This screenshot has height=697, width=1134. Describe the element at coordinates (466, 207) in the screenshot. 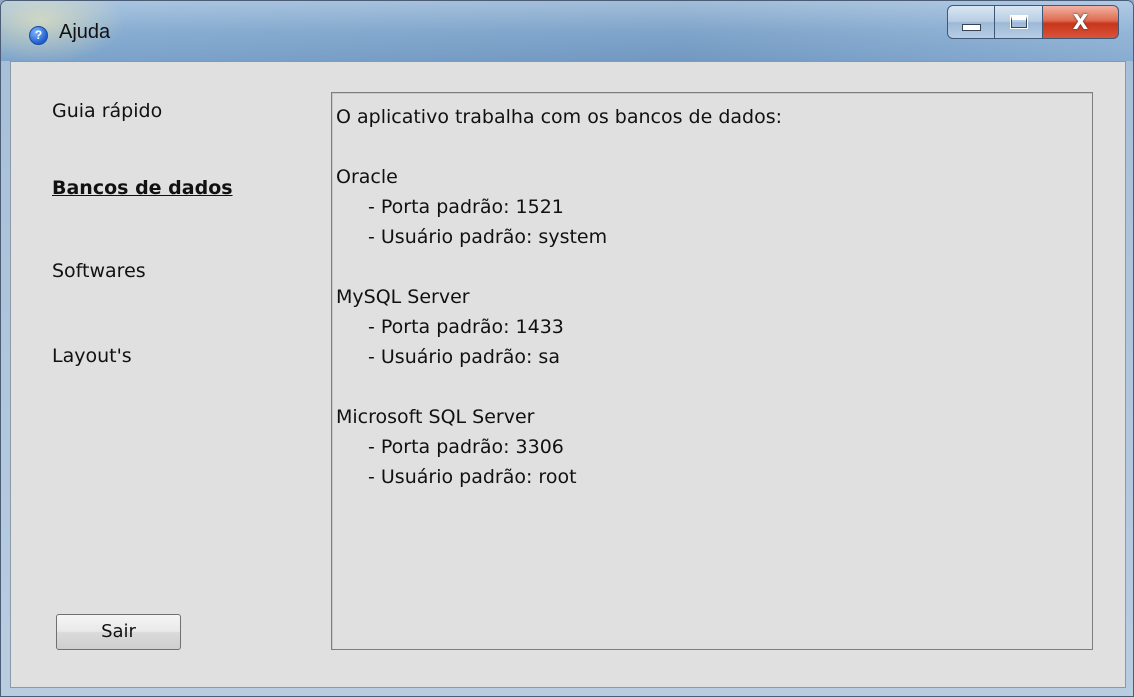

I see `db-port-oracle: - Porta padrão: 1521` at that location.